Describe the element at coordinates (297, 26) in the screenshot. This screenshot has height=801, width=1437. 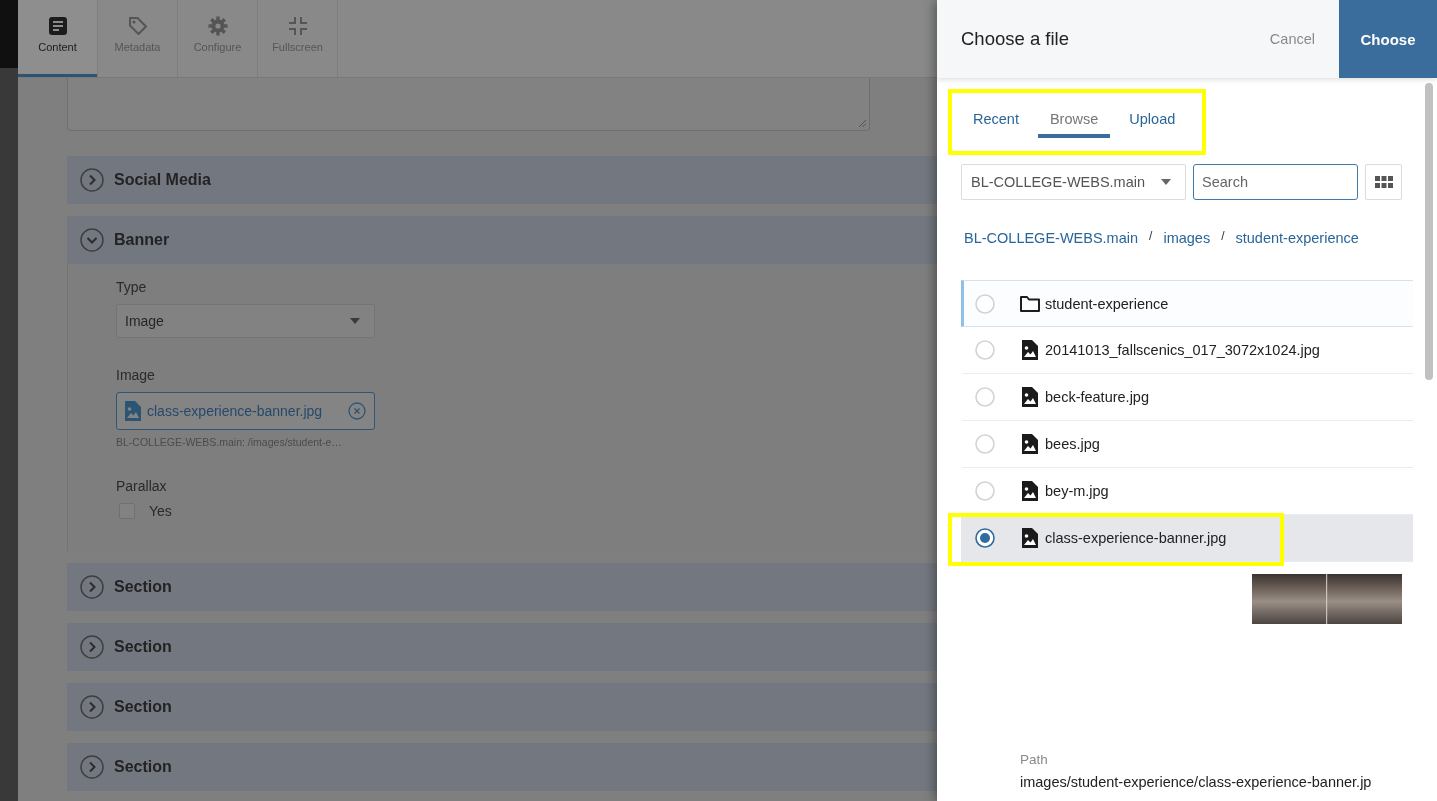
I see `fullscreen-icon` at that location.